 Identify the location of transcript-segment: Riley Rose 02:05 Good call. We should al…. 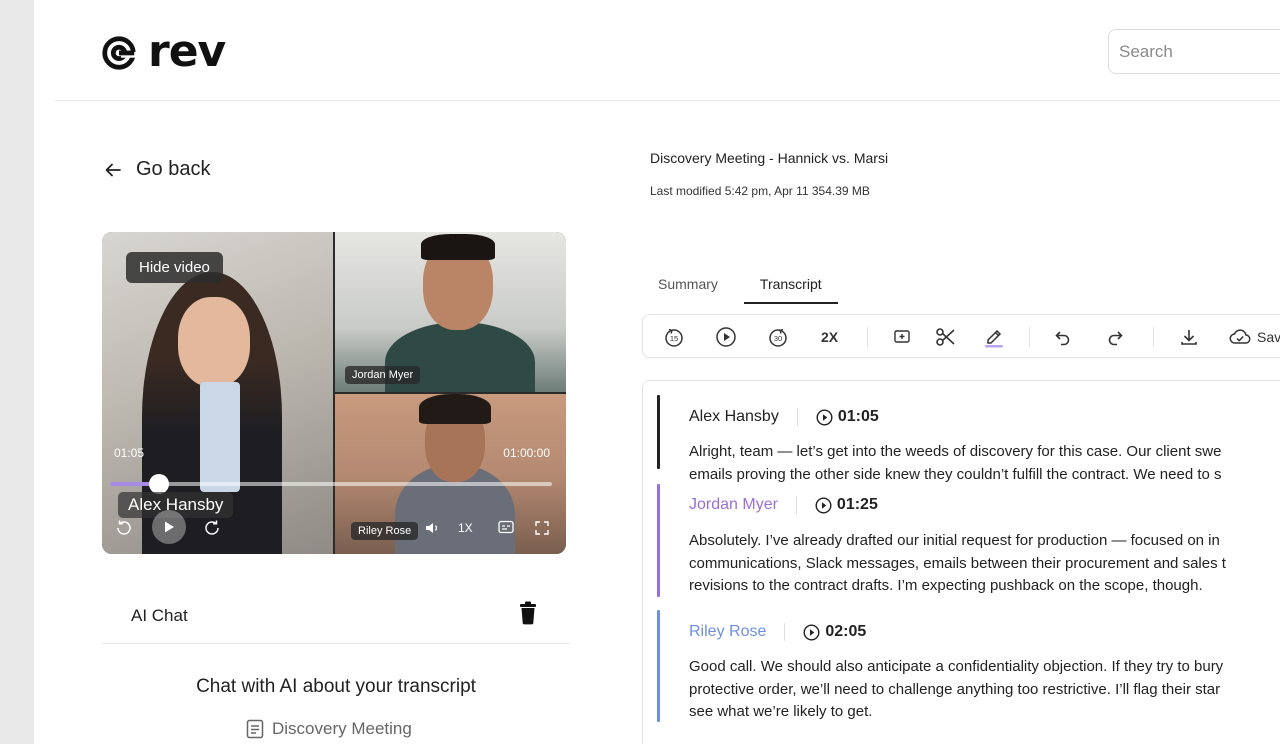
(968, 670).